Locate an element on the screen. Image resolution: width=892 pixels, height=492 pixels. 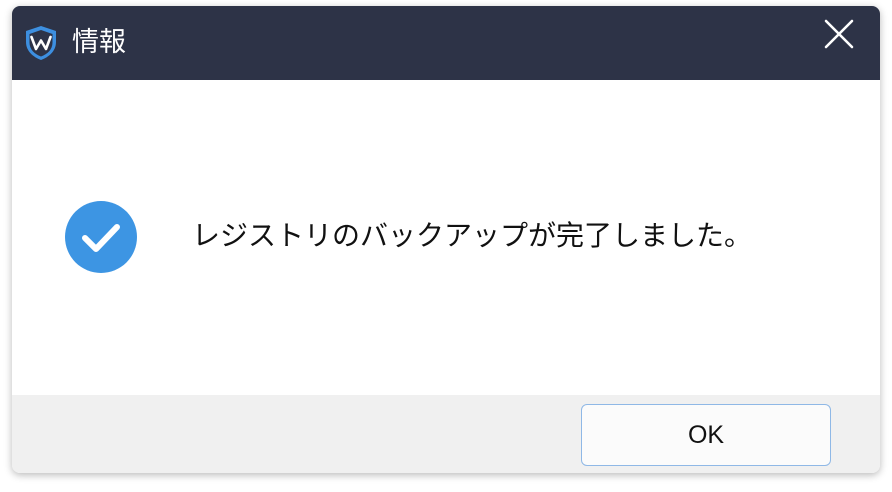
close-icon is located at coordinates (839, 36).